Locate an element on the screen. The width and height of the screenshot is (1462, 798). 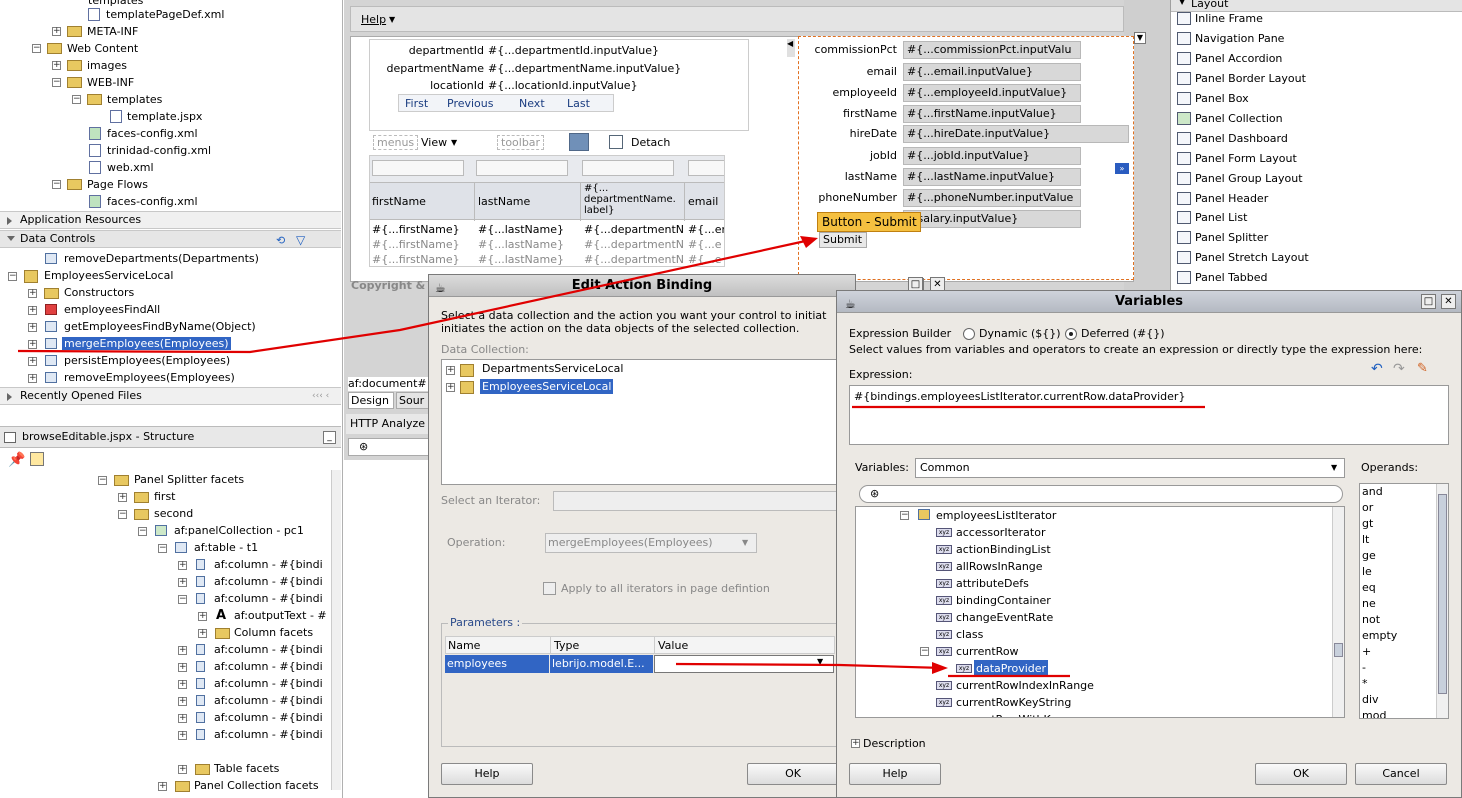
operand-item: not is located at coordinates (1404, 620).